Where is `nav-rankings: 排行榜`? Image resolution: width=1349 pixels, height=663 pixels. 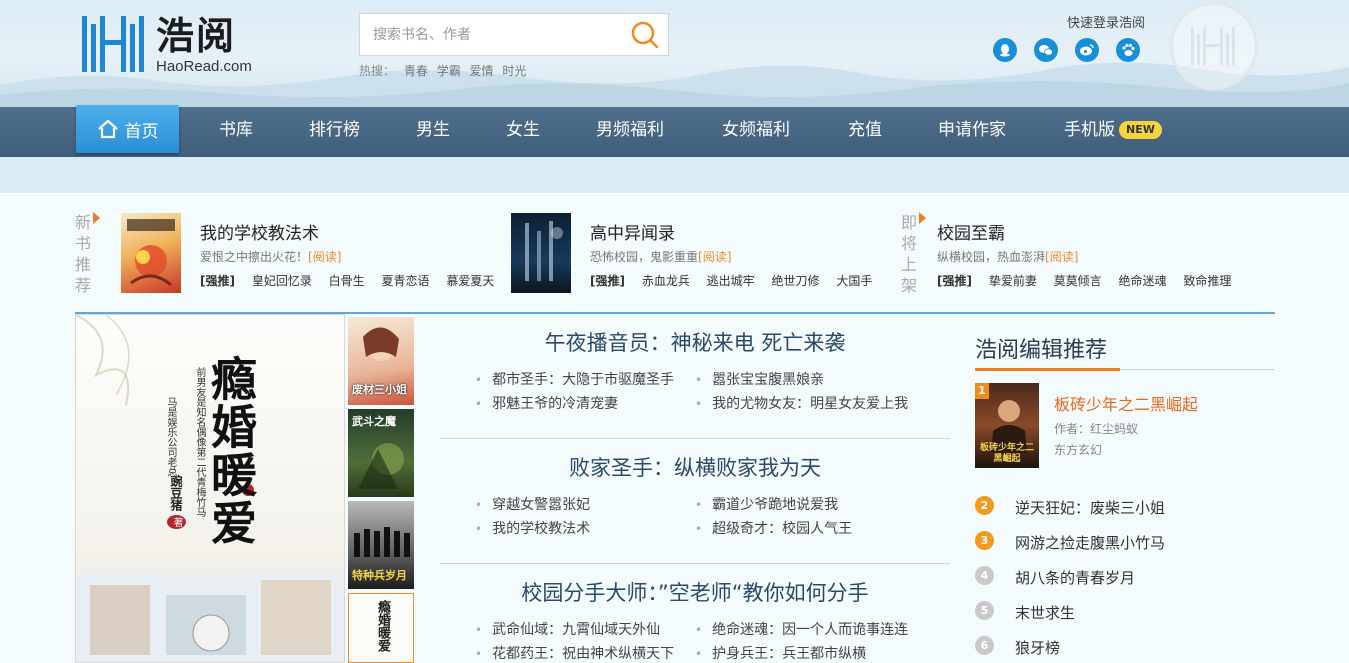 nav-rankings: 排行榜 is located at coordinates (334, 132).